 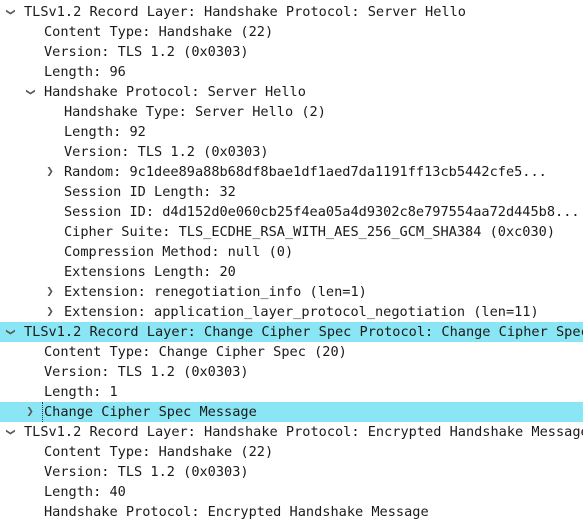 I want to click on tree-row-label: Content Type: Change Cipher Spec (20), so click(x=195, y=352).